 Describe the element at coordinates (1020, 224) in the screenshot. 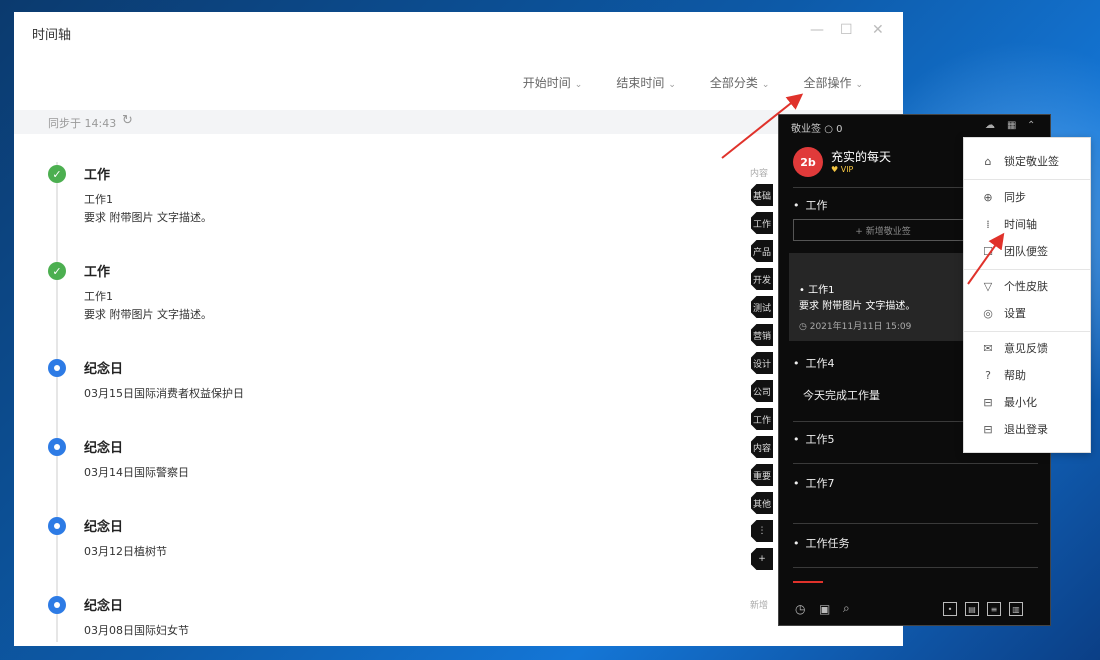

I see `menu-item-label: 时间轴` at that location.